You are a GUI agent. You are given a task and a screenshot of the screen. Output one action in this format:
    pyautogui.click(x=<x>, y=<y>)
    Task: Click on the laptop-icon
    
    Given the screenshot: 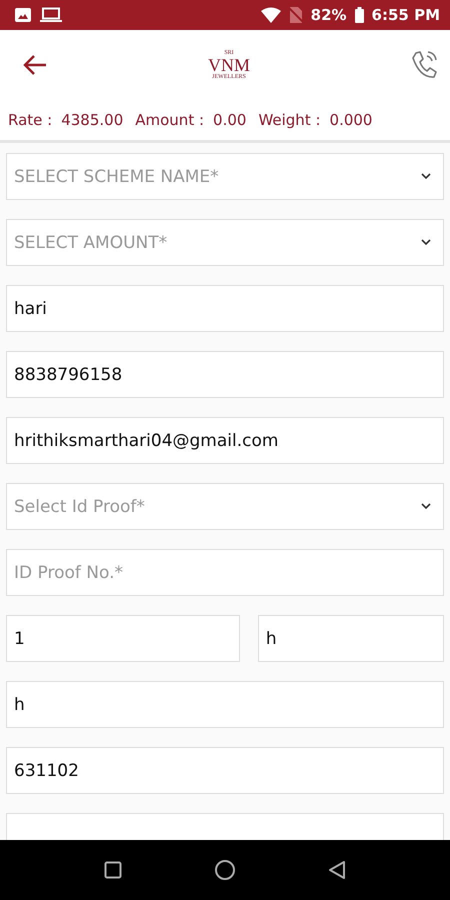 What is the action you would take?
    pyautogui.click(x=51, y=15)
    